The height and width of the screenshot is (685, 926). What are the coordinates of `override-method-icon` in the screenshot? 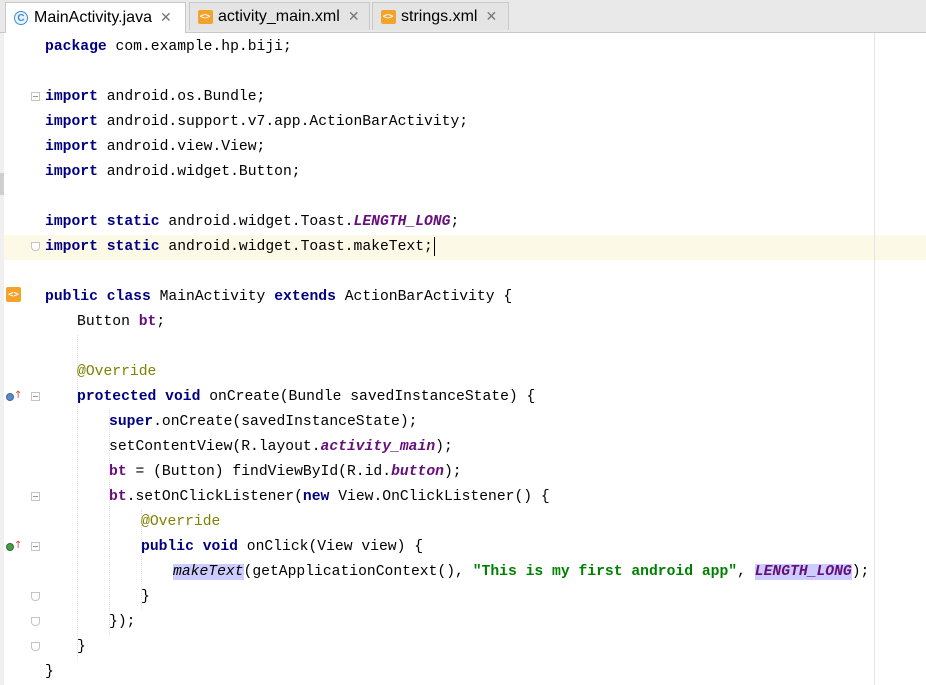 It's located at (10, 397).